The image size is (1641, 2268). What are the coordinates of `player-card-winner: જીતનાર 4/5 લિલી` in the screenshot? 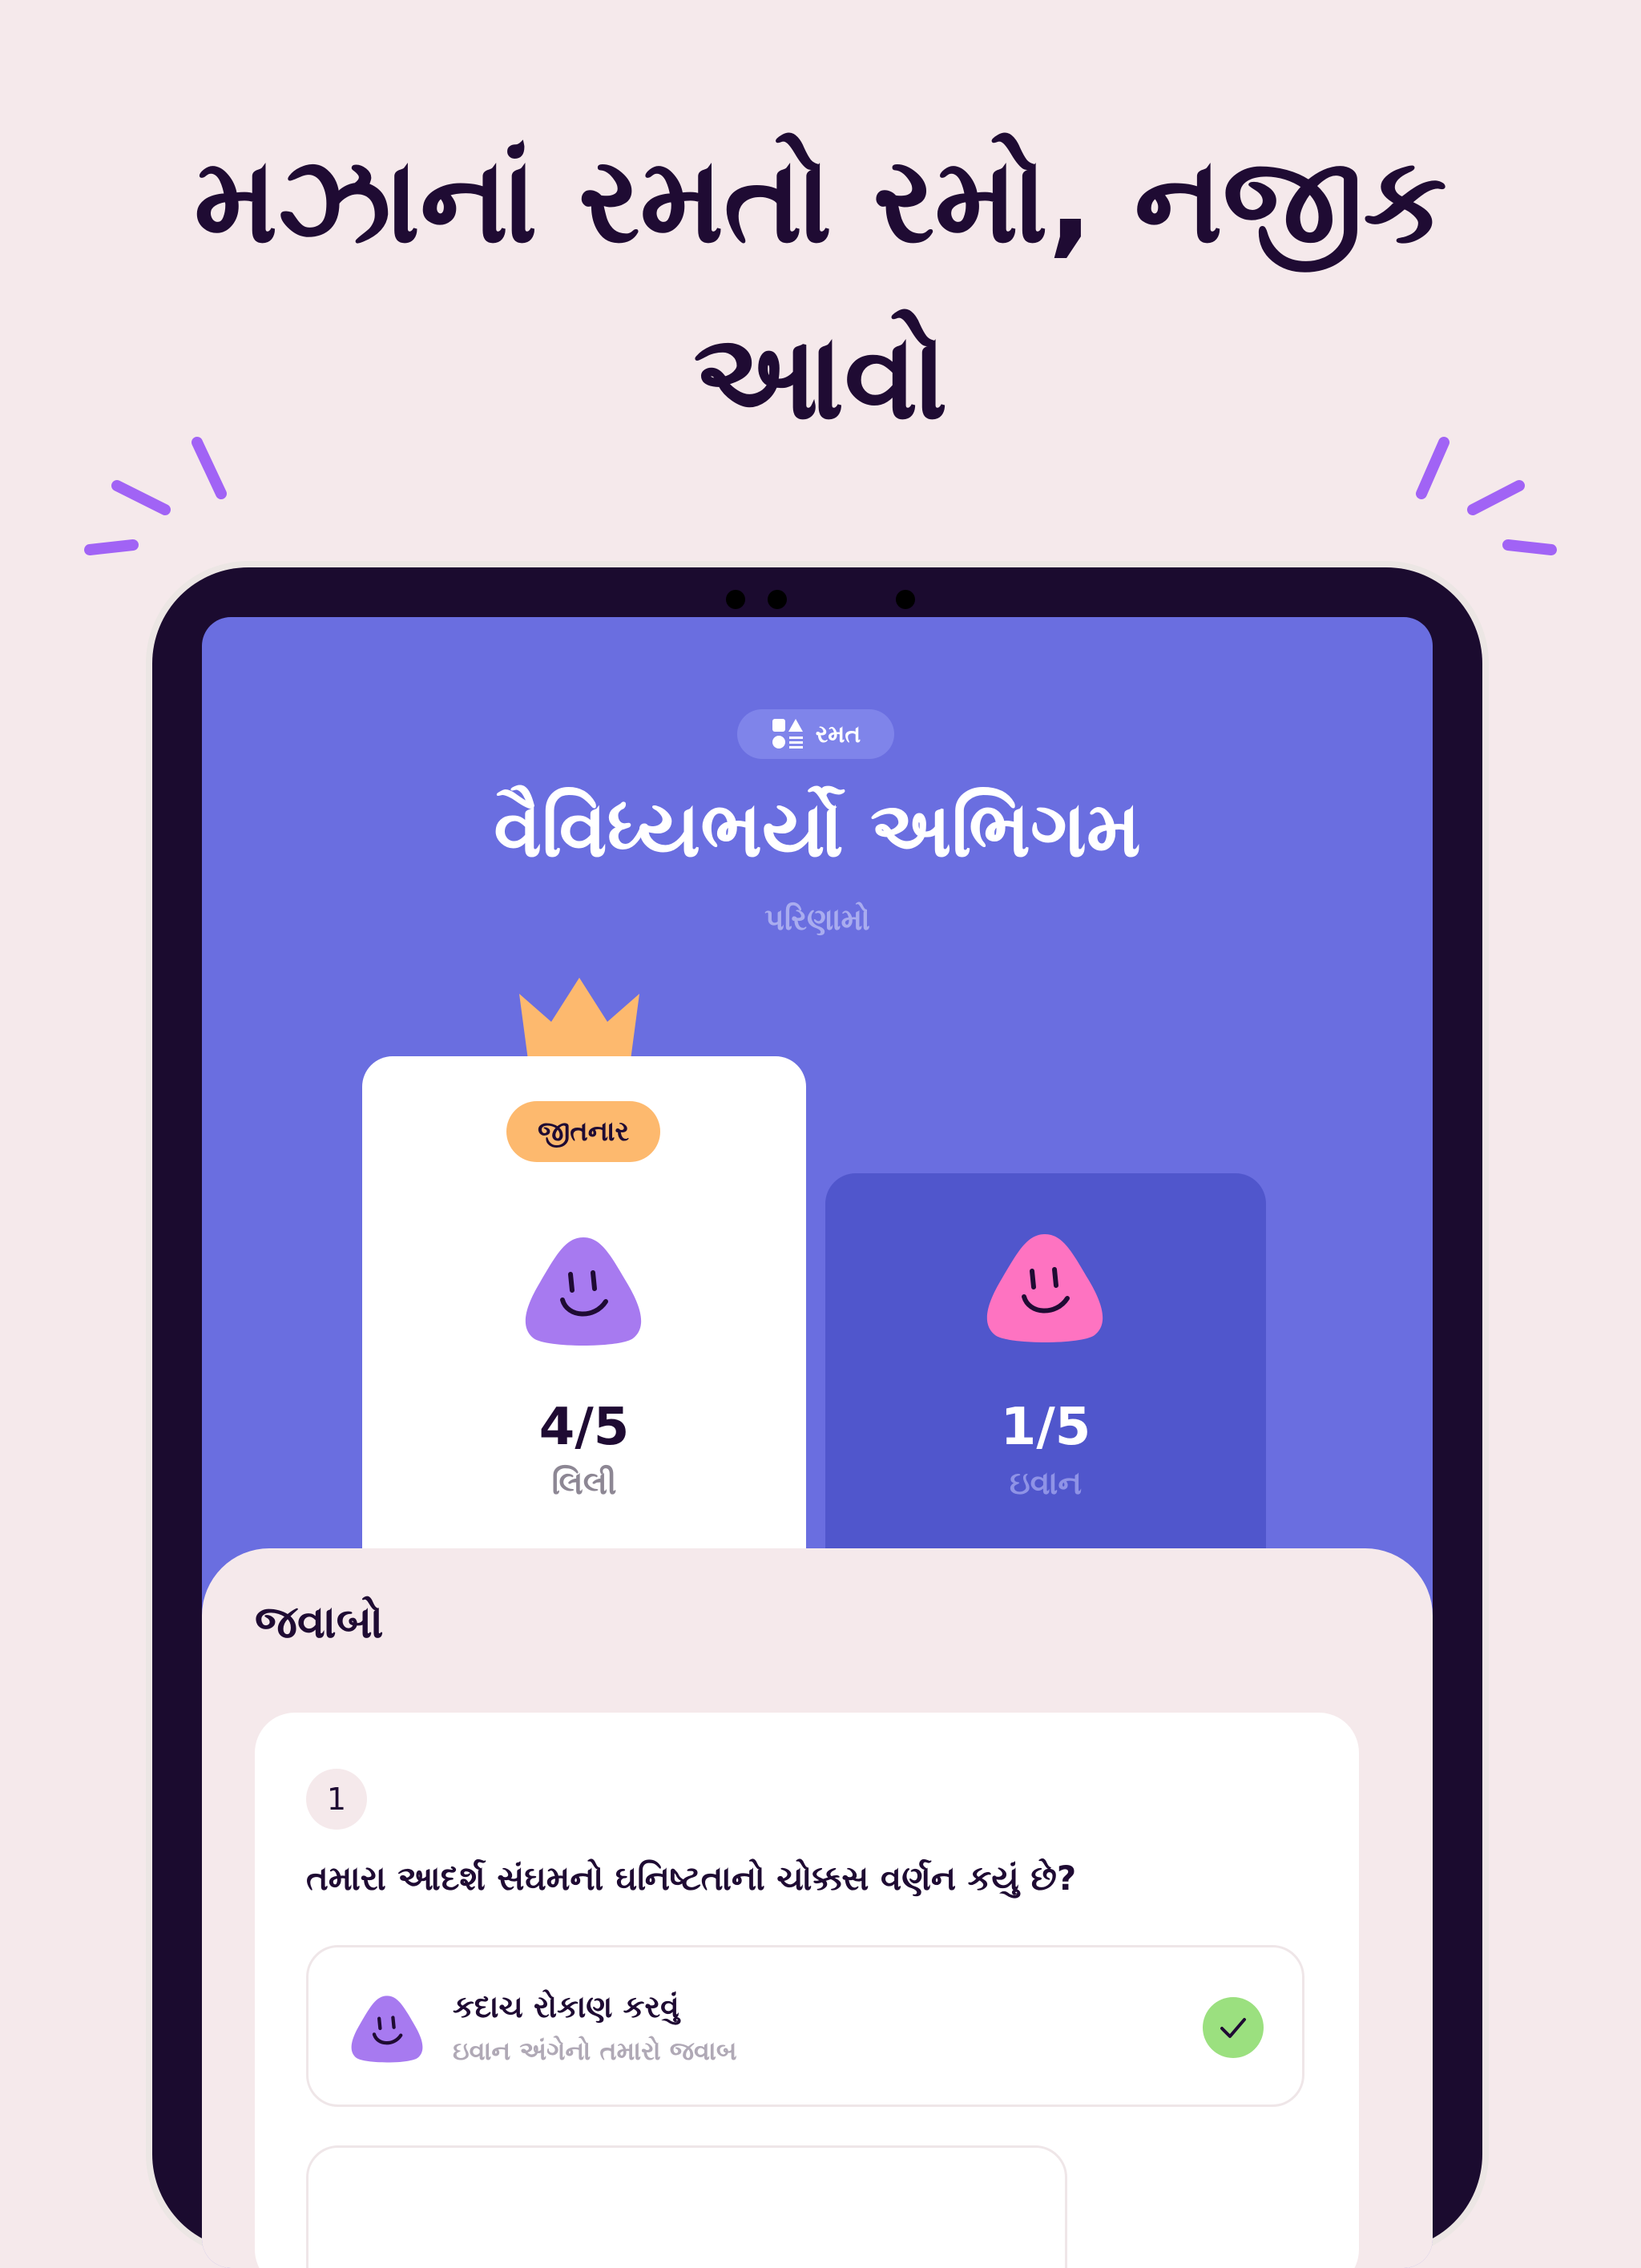 It's located at (584, 1344).